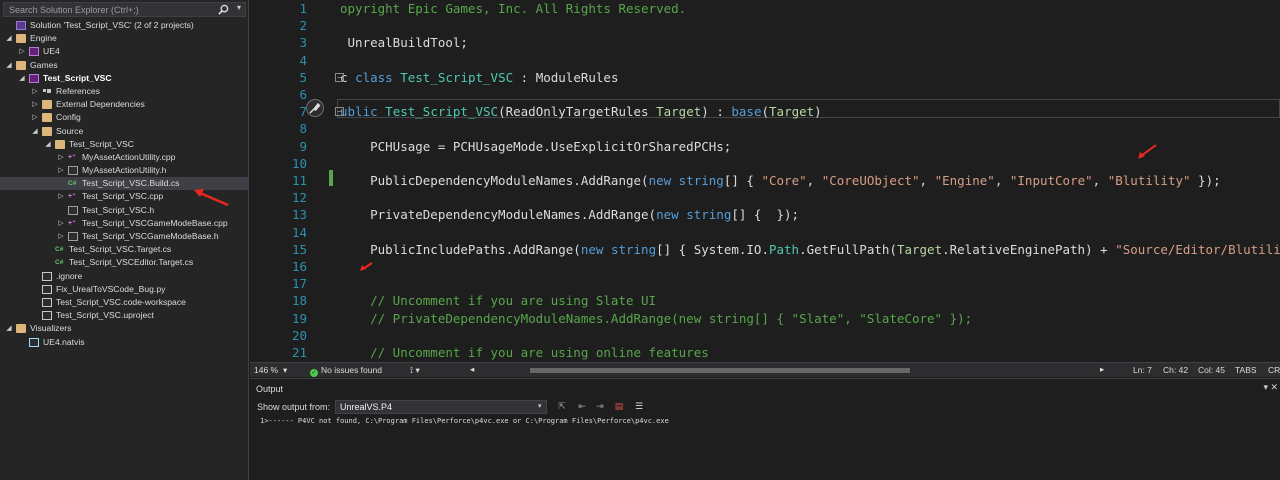 The width and height of the screenshot is (1280, 480). I want to click on tree-item: ▷ External Dependencies, so click(124, 104).